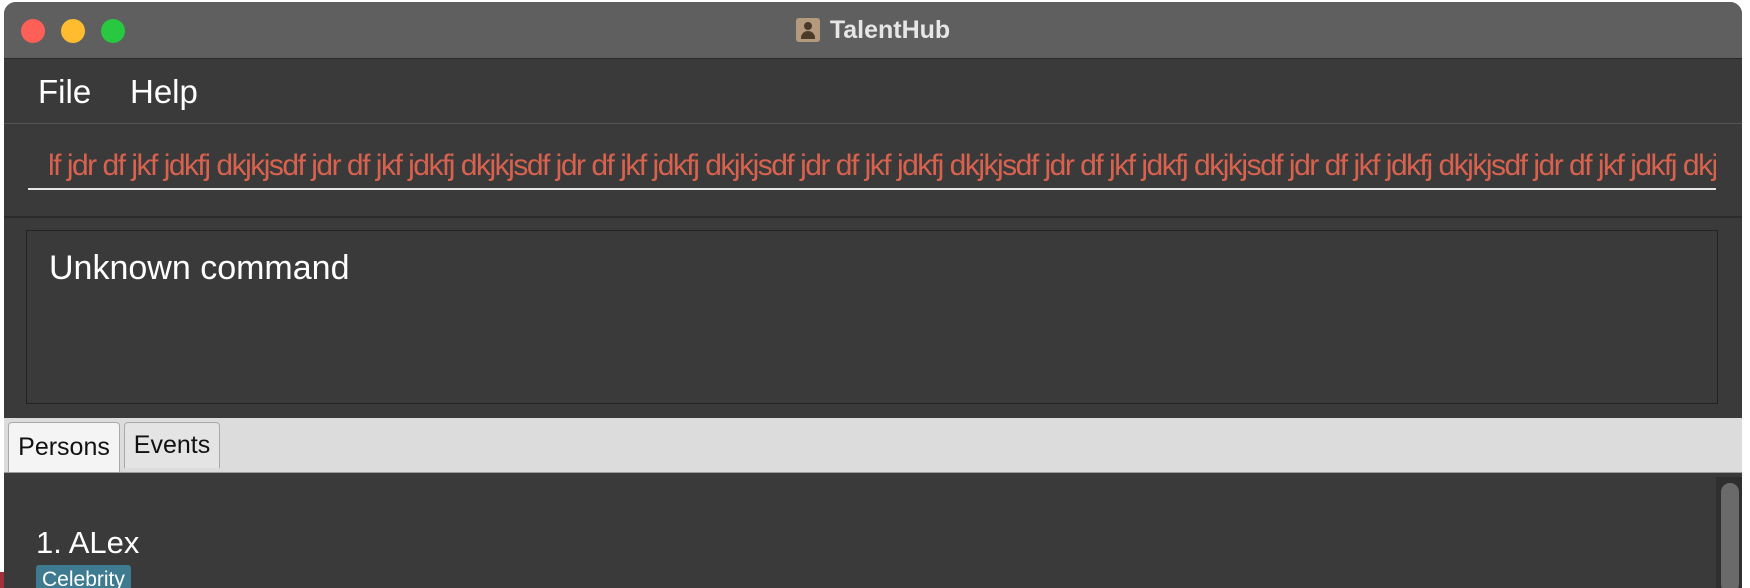 The height and width of the screenshot is (588, 1750). What do you see at coordinates (807, 30) in the screenshot?
I see `app-contact-icon` at bounding box center [807, 30].